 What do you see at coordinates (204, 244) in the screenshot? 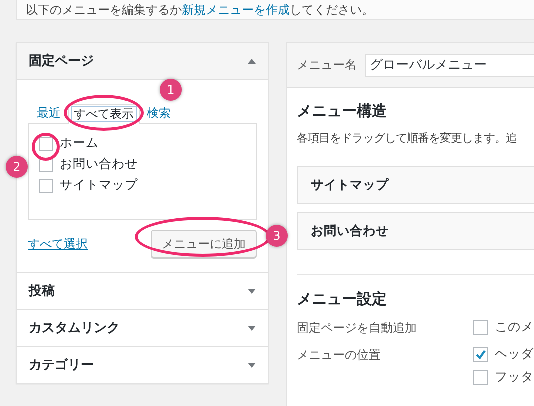
I see `add-to-menu-button: メニューに追加` at bounding box center [204, 244].